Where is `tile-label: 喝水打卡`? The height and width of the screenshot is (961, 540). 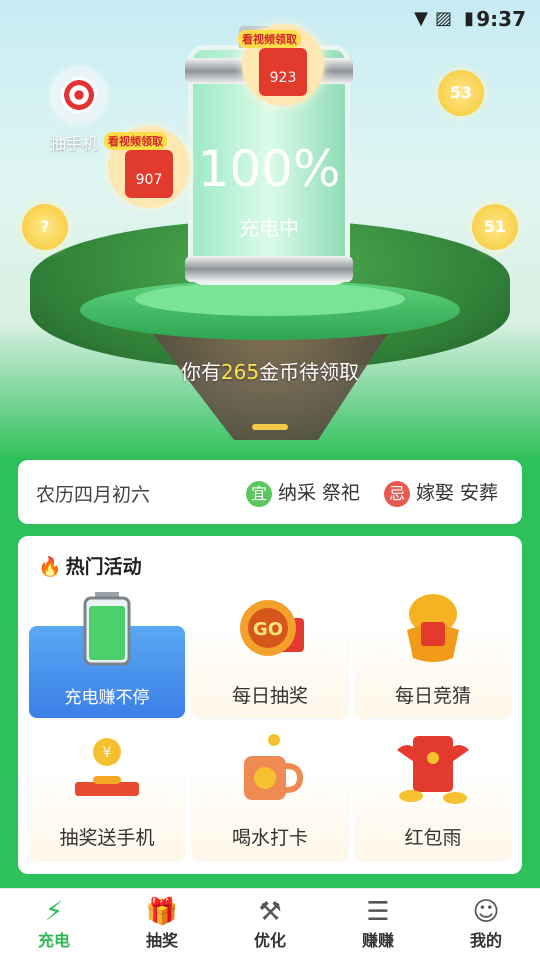
tile-label: 喝水打卡 is located at coordinates (269, 838).